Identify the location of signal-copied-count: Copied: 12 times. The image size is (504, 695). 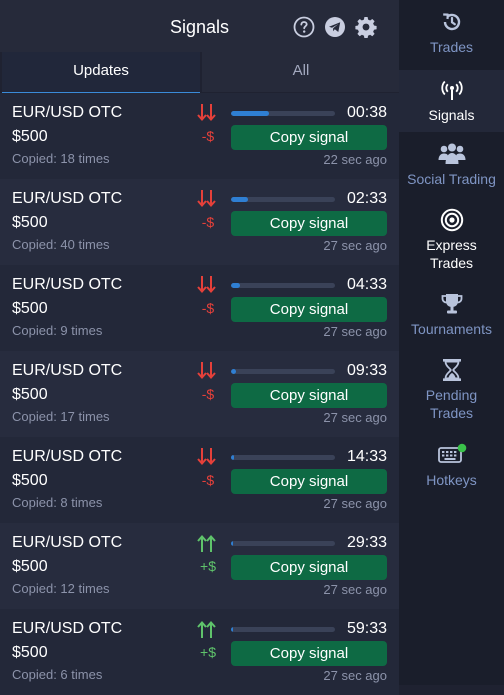
(61, 588).